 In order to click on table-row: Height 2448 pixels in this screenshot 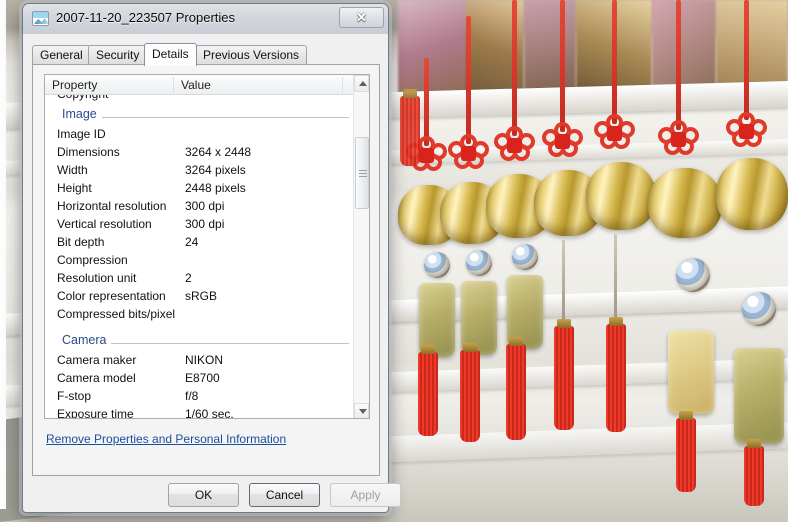, I will do `click(200, 189)`.